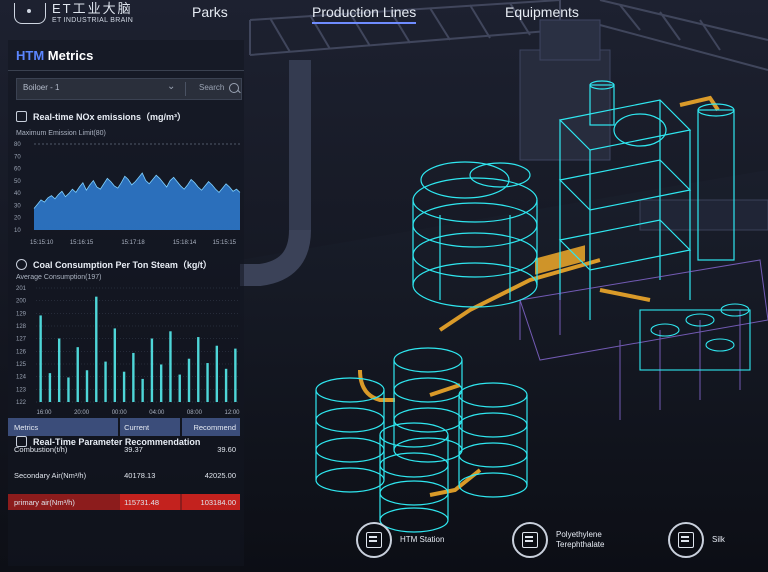 The width and height of the screenshot is (768, 572). What do you see at coordinates (171, 86) in the screenshot?
I see `chevron-down-icon: ⌄` at bounding box center [171, 86].